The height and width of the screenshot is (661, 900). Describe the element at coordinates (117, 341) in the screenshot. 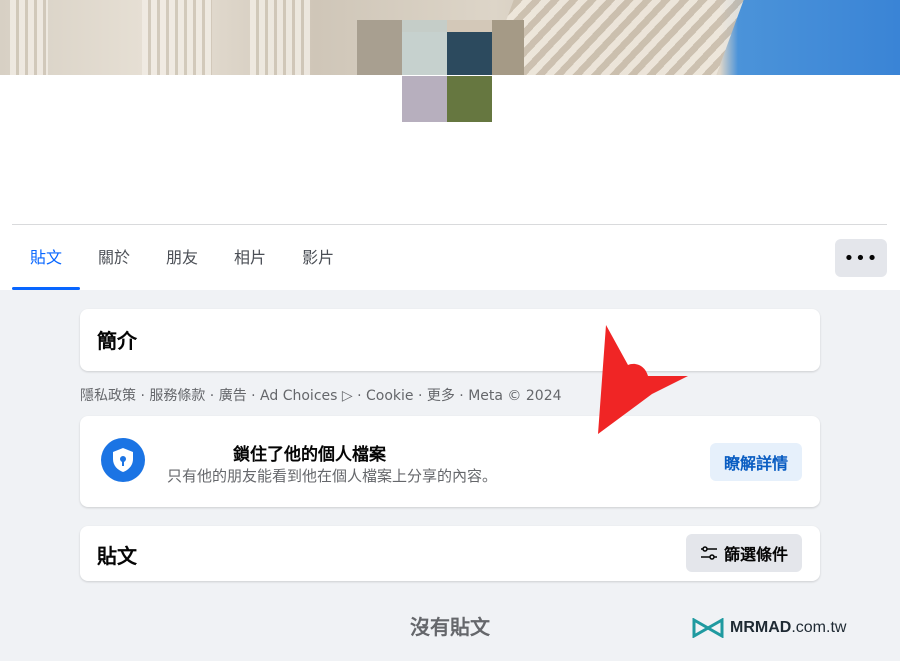

I see `intro-title: 簡介` at that location.